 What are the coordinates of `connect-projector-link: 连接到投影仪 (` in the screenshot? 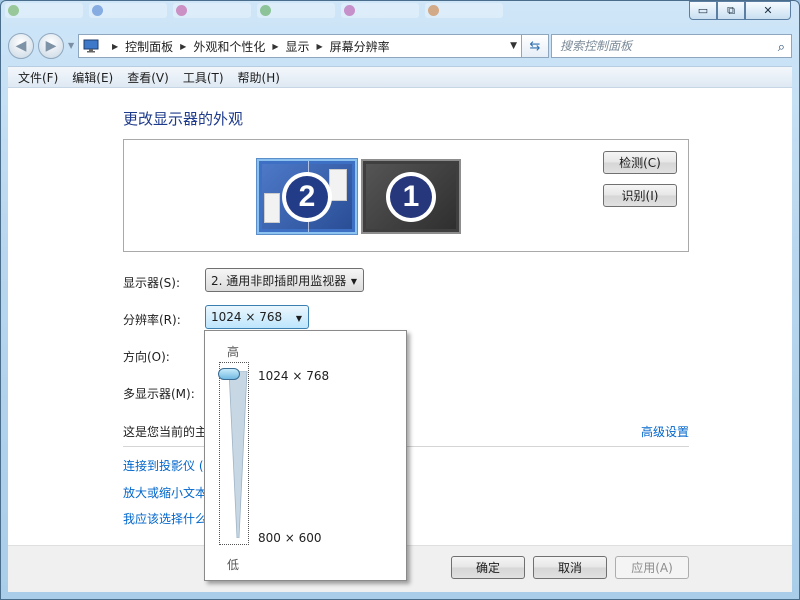 It's located at (163, 465).